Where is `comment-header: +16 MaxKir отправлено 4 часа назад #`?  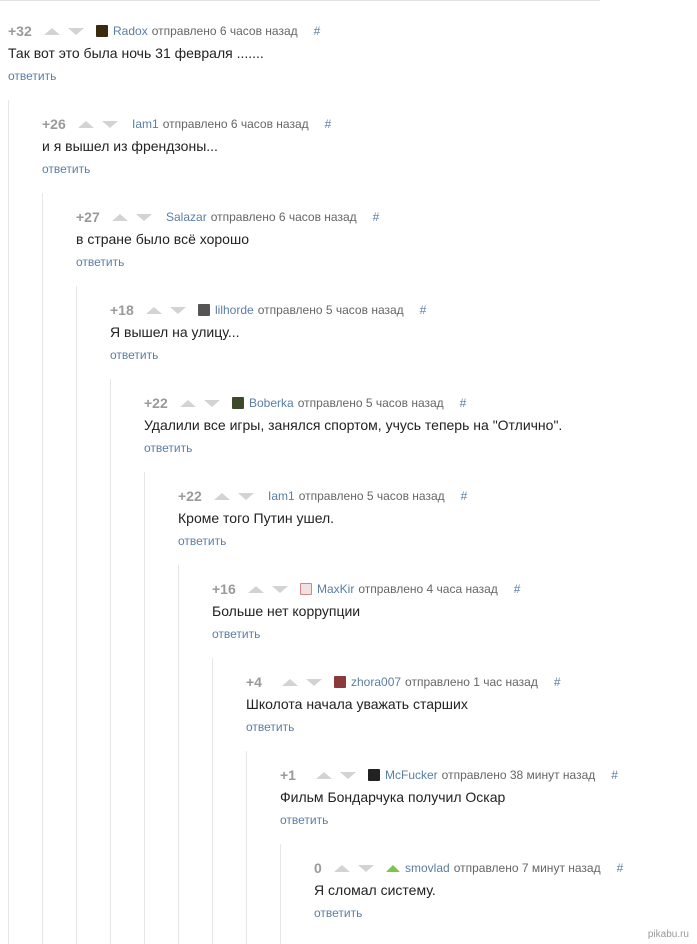
comment-header: +16 MaxKir отправлено 4 часа назад # is located at coordinates (366, 589).